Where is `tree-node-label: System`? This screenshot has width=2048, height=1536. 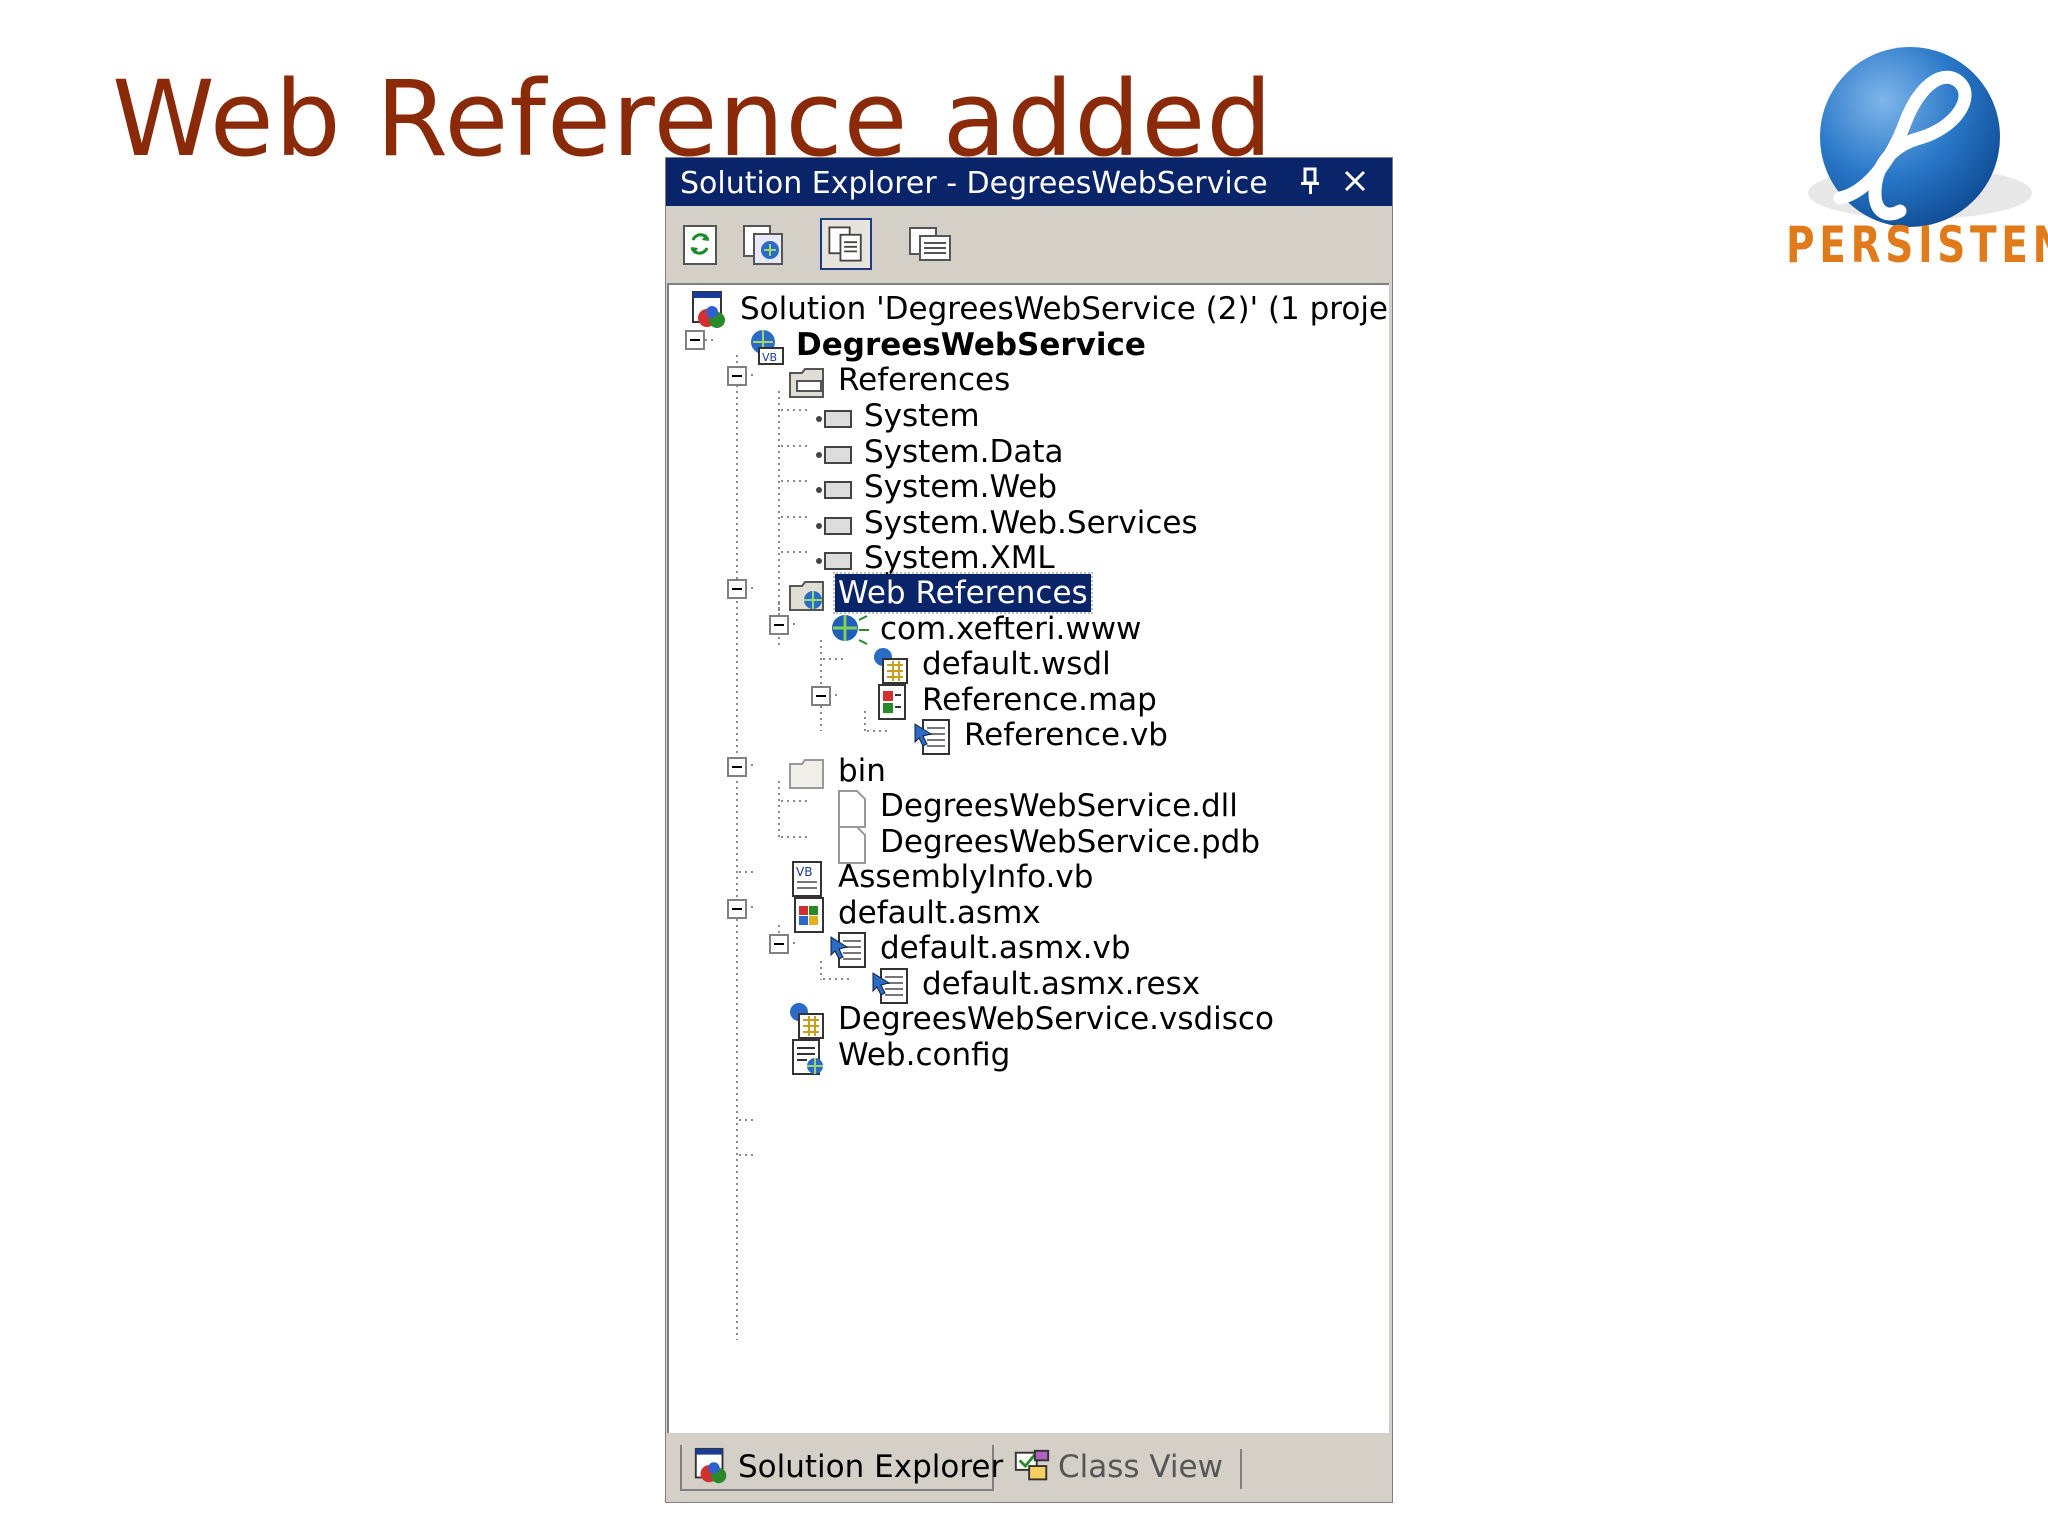 tree-node-label: System is located at coordinates (922, 416).